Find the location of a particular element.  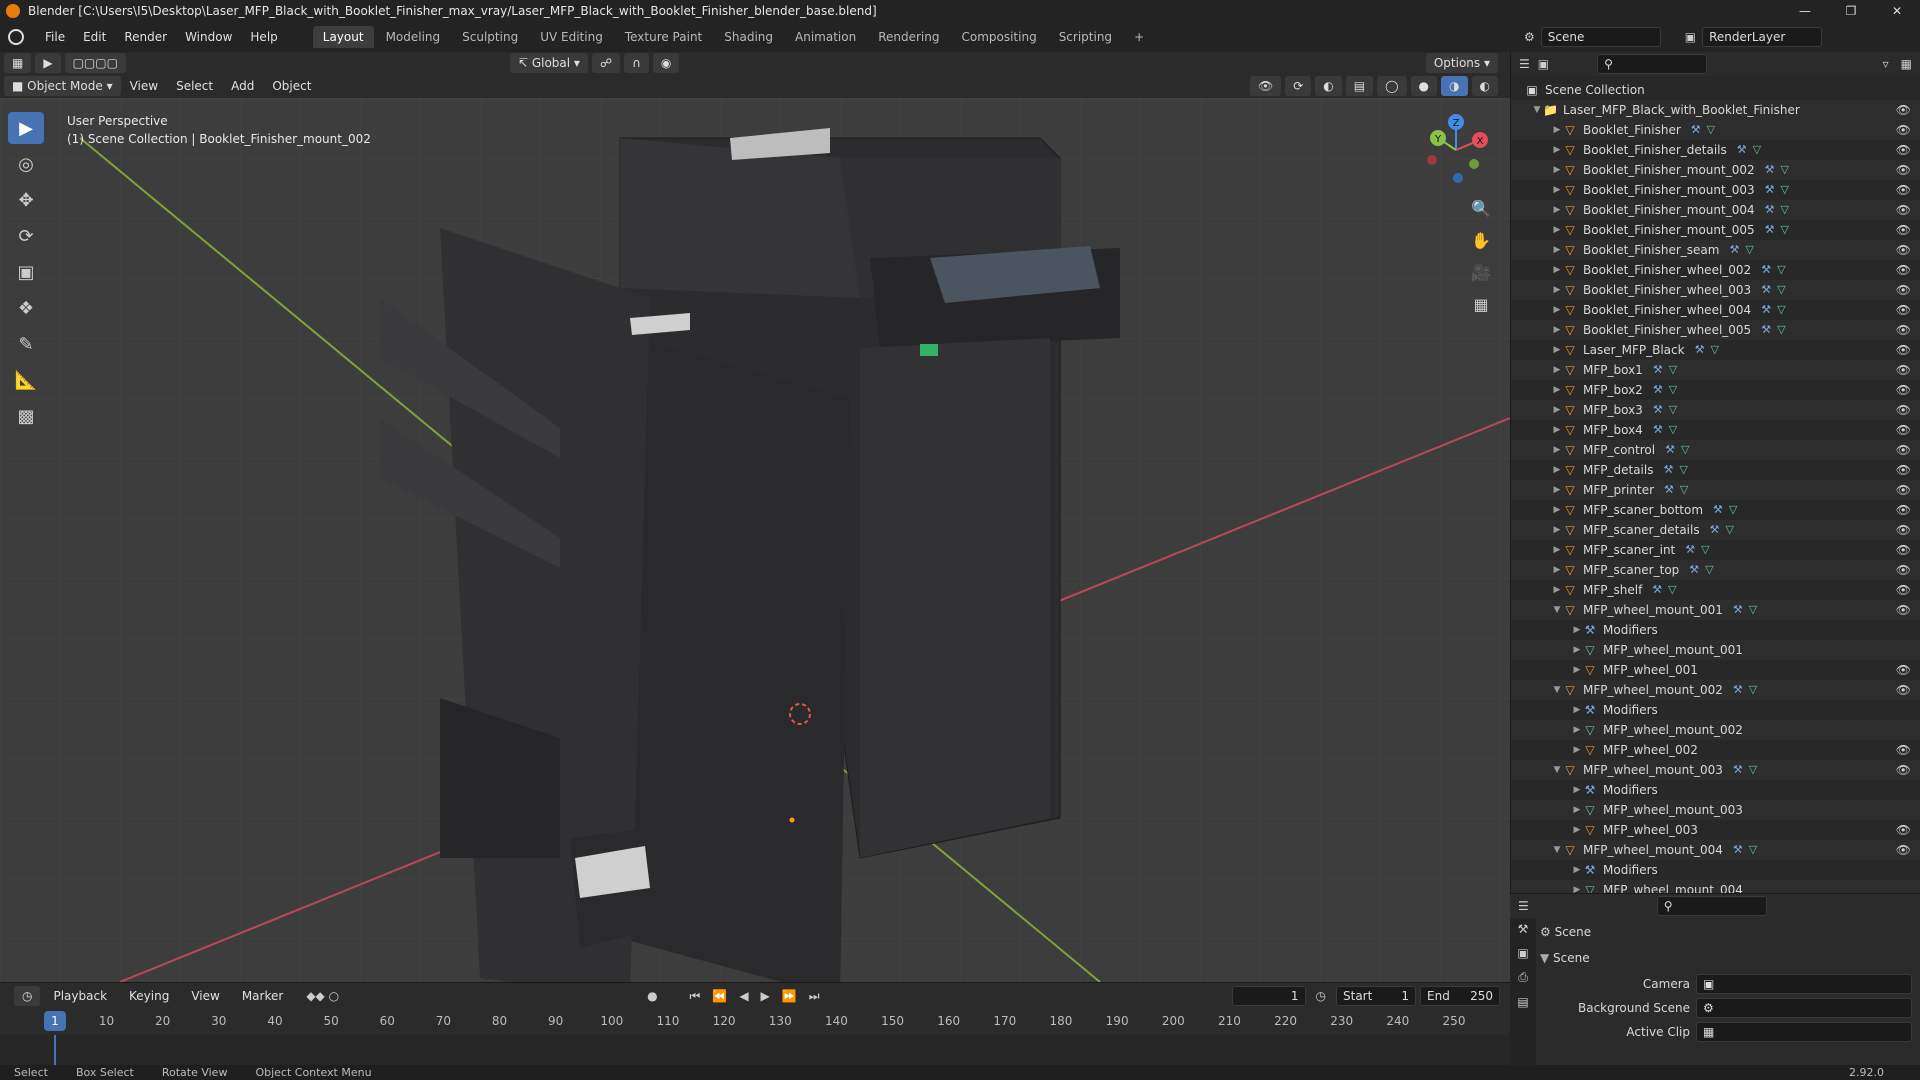

outliner-item: ▶ ▽ MFP_scaner_bottom ⚒ ▽ 👁 is located at coordinates (1715, 510).